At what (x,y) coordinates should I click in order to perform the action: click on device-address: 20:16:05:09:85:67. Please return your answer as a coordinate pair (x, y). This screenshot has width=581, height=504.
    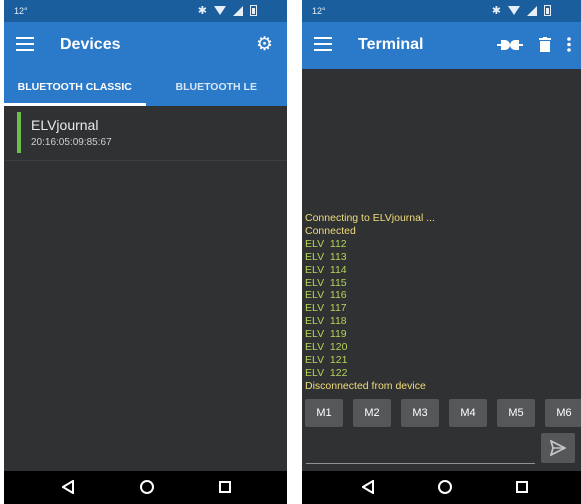
    Looking at the image, I should click on (71, 142).